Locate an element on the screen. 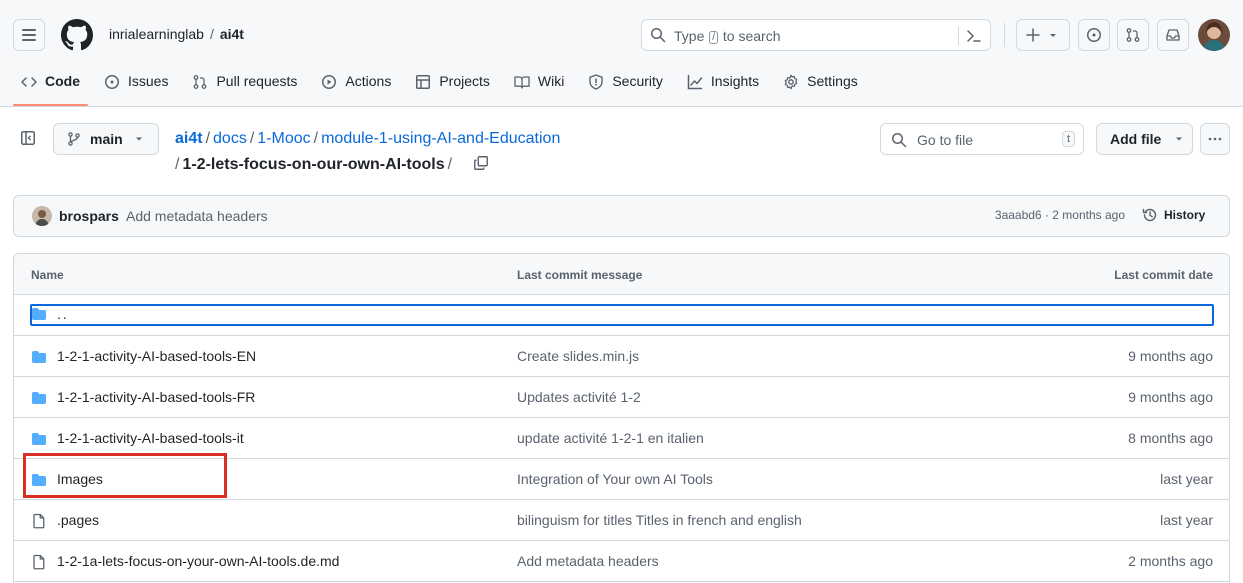 Image resolution: width=1243 pixels, height=583 pixels. book-icon is located at coordinates (522, 82).